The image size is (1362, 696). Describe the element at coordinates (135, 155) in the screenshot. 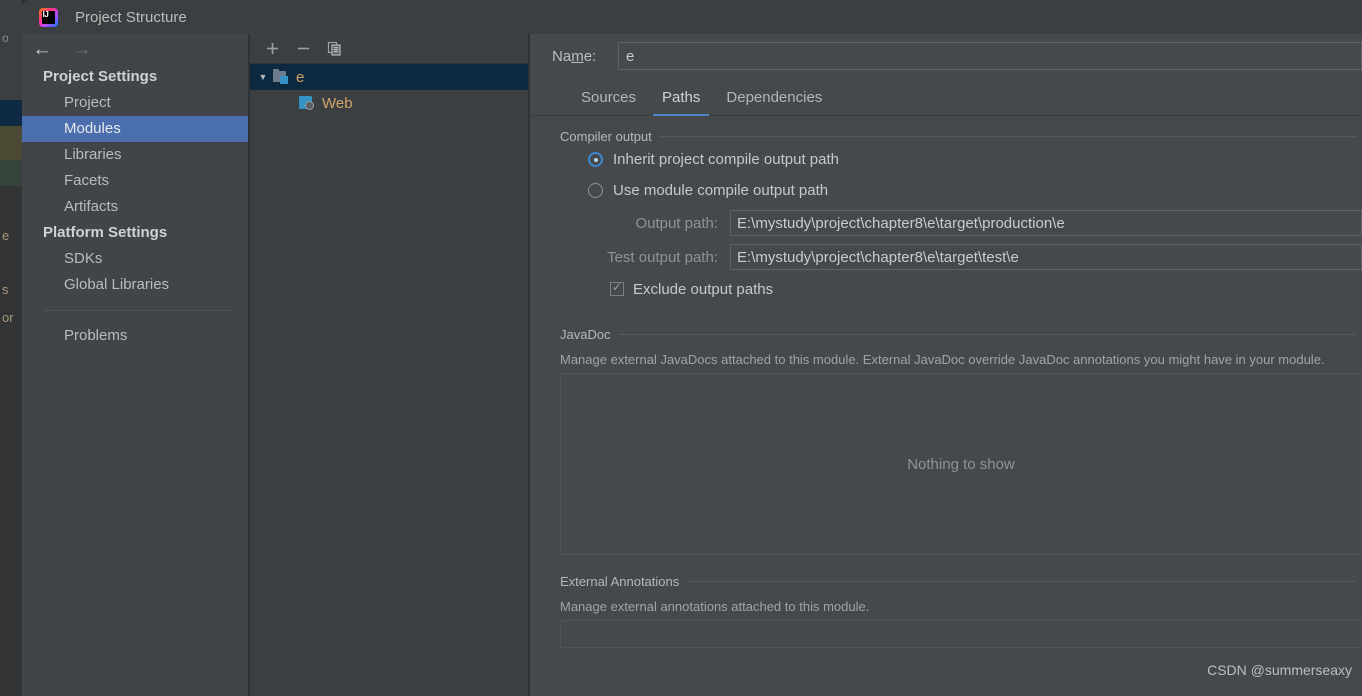

I see `sidebar-item-libraries: Libraries` at that location.